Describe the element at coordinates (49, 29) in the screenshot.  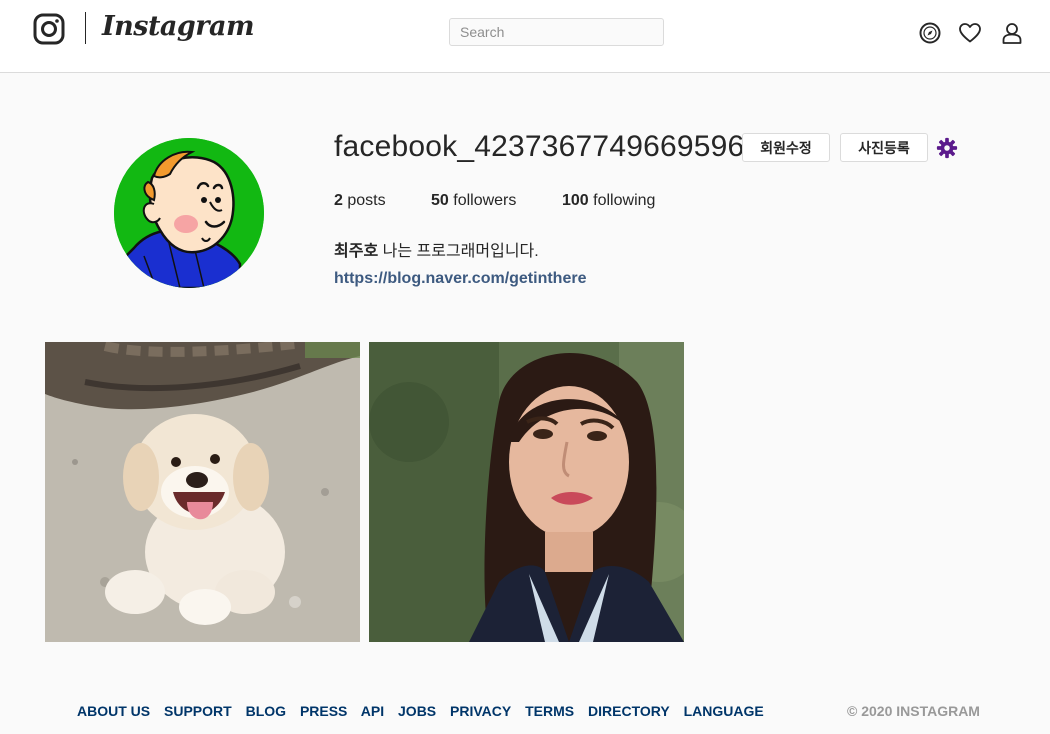
I see `instagram-camera-icon` at that location.